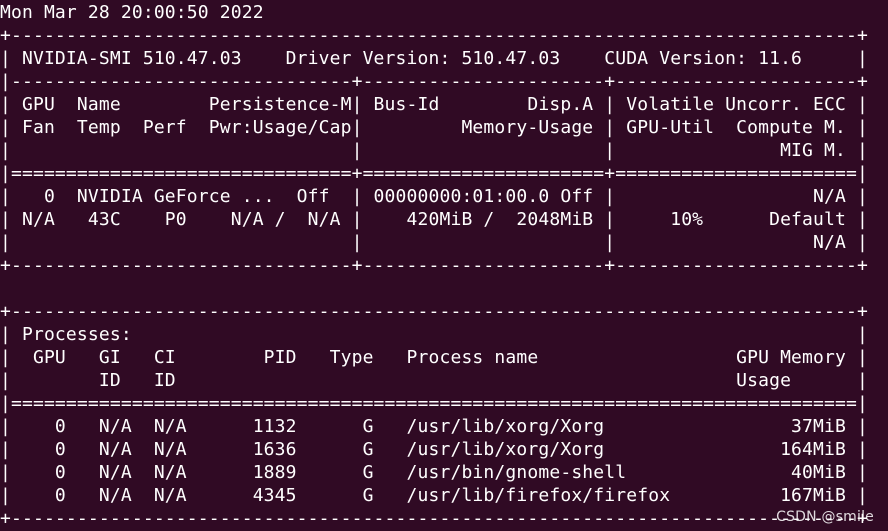  I want to click on processes-title-row: | Processes: |, so click(434, 334).